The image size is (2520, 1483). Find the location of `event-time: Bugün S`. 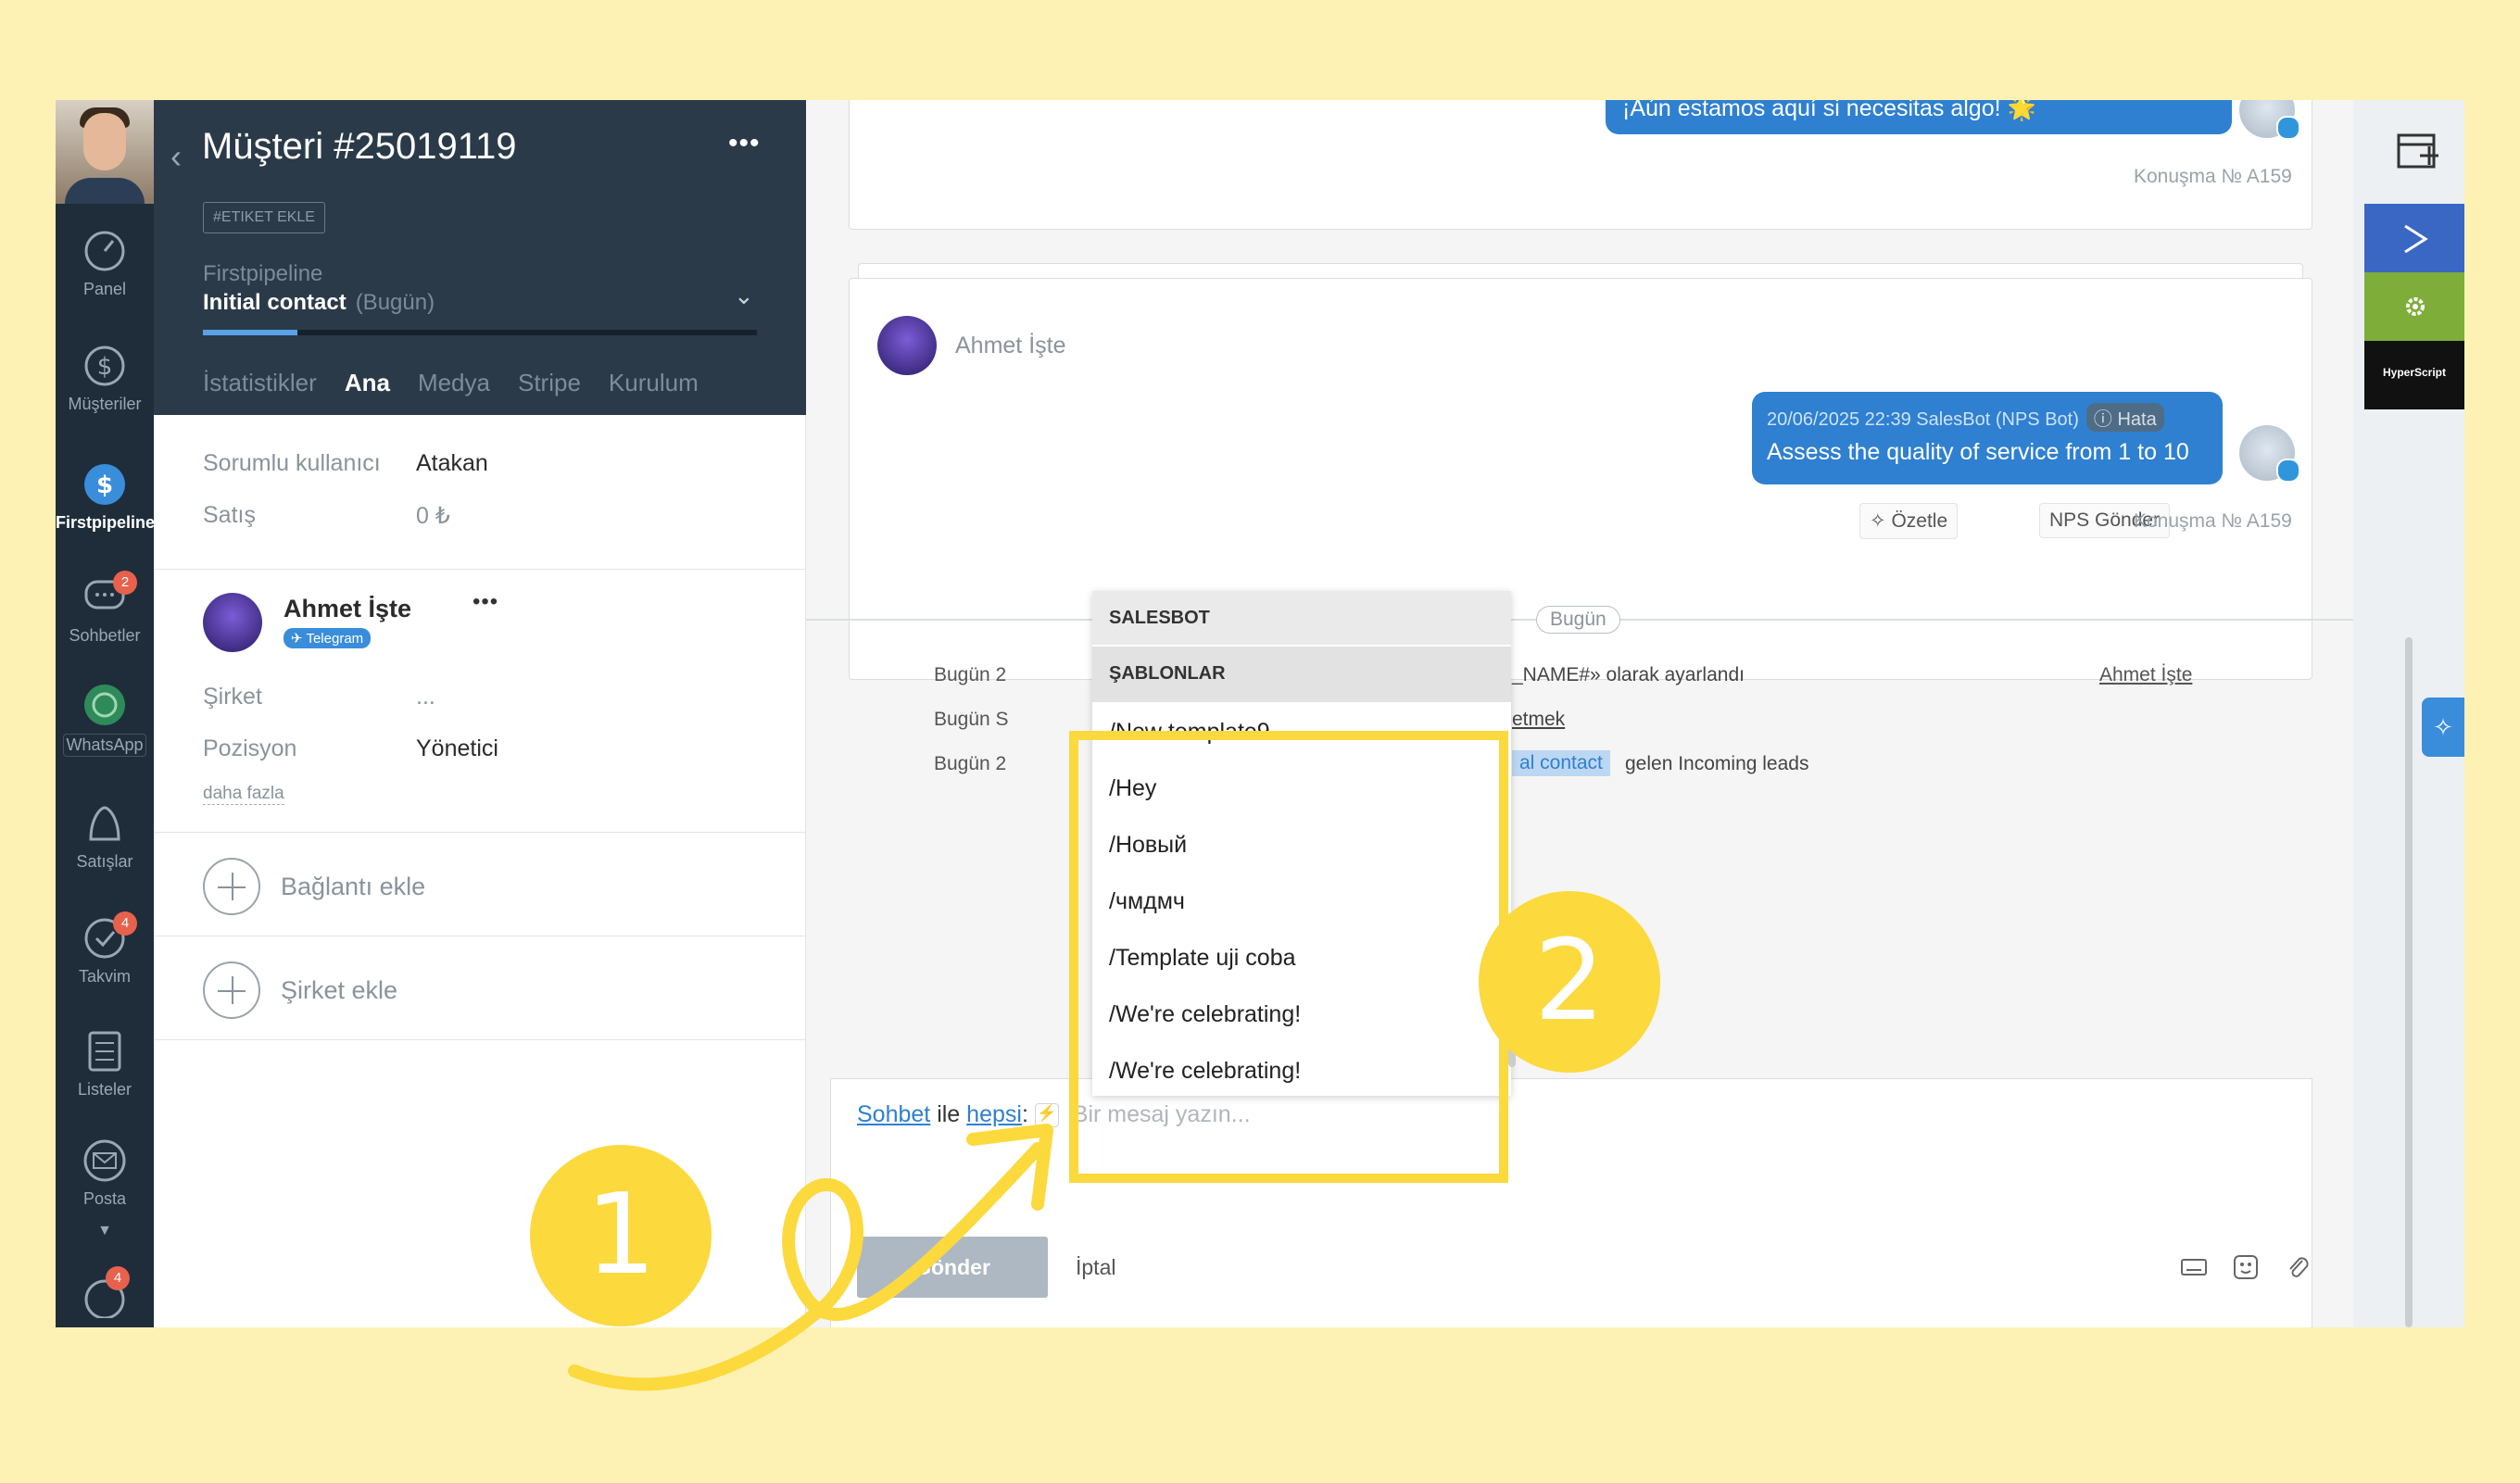

event-time: Bugün S is located at coordinates (971, 720).